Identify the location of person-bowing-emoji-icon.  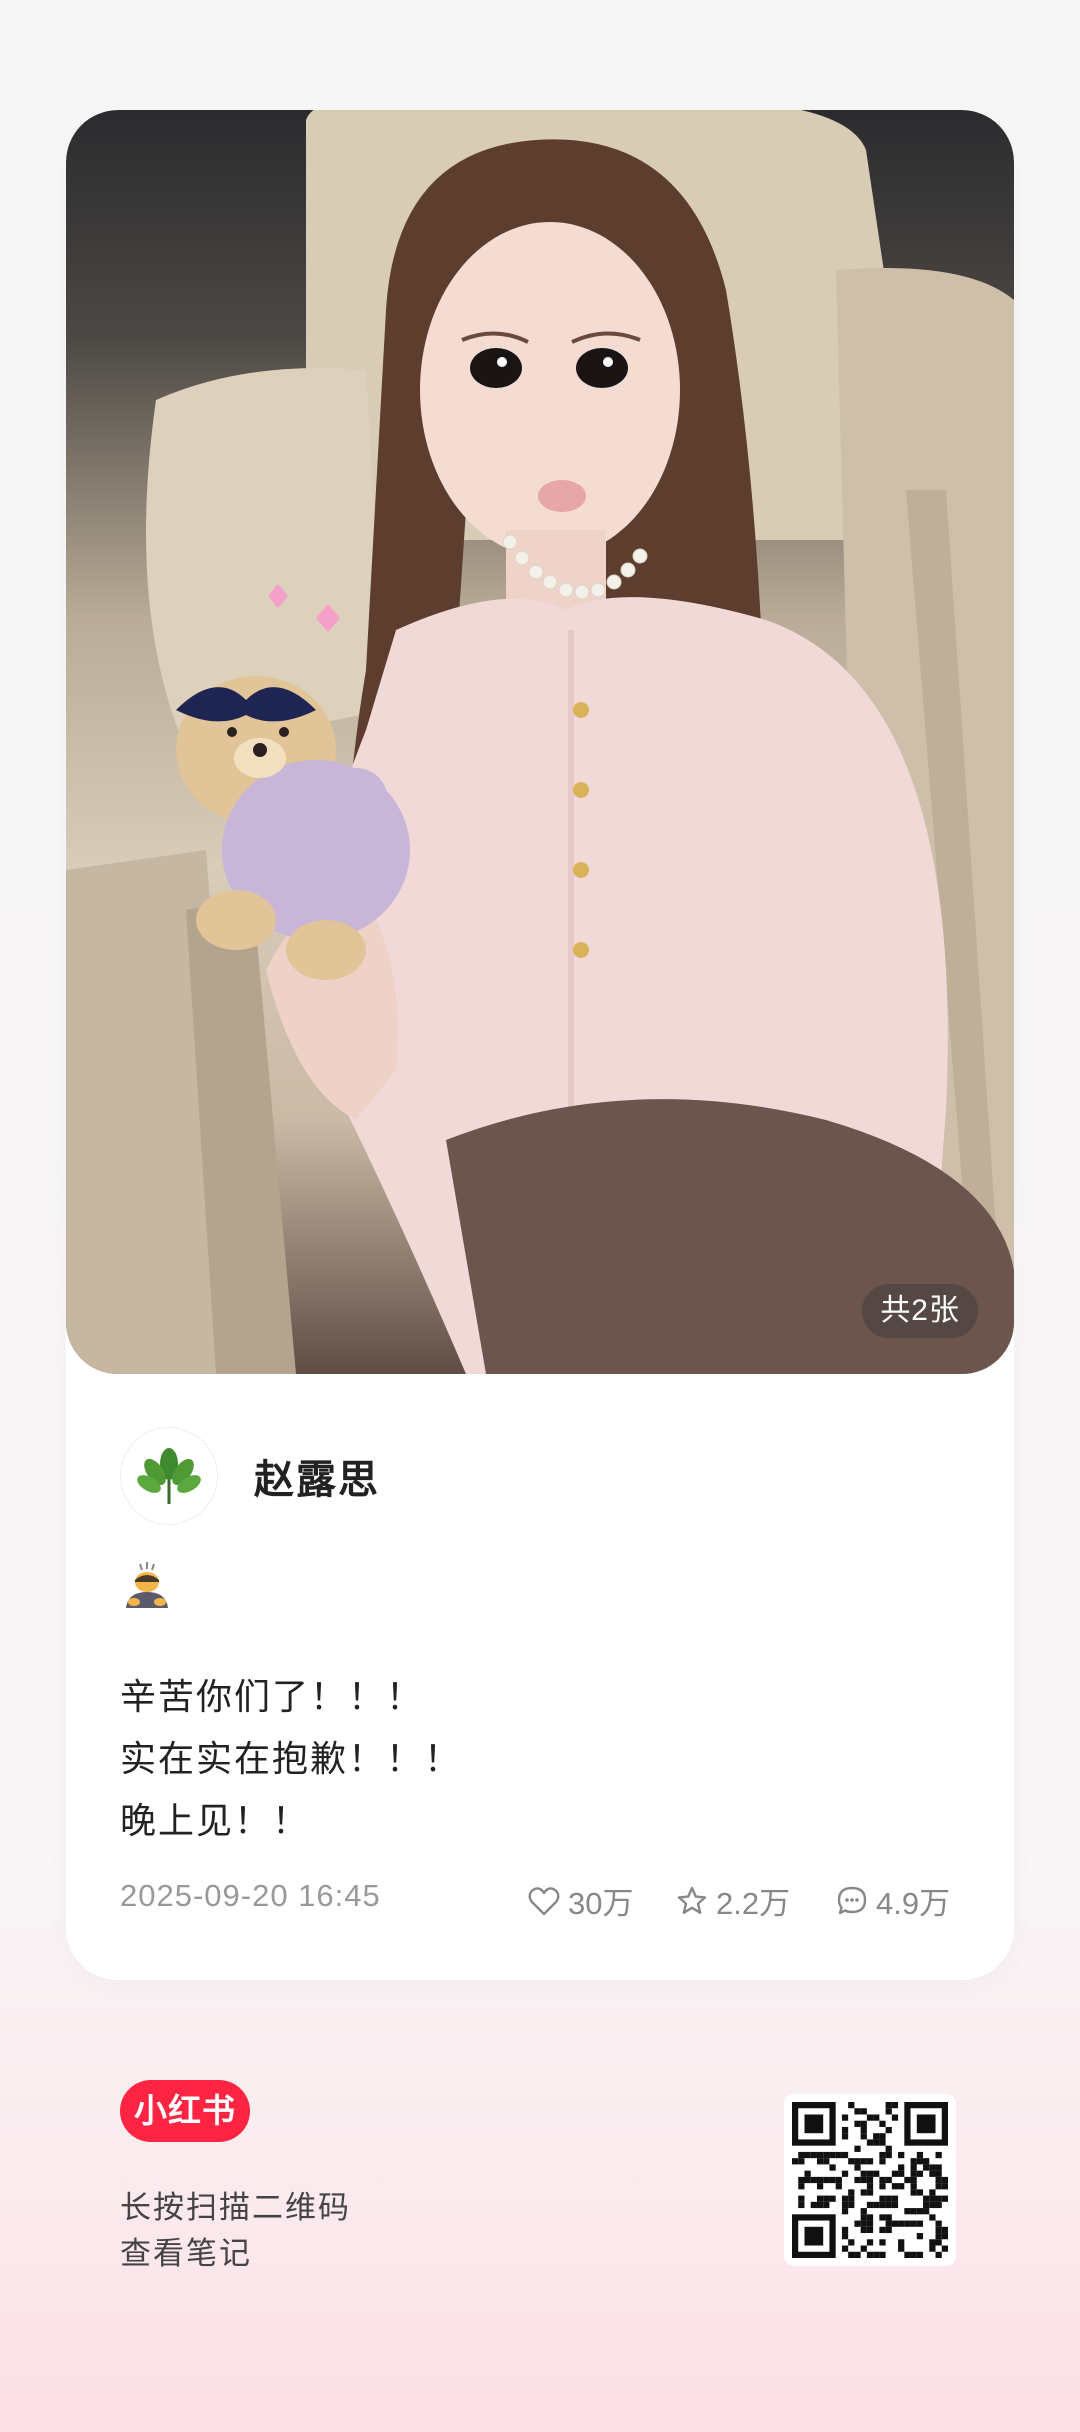
(147, 1585).